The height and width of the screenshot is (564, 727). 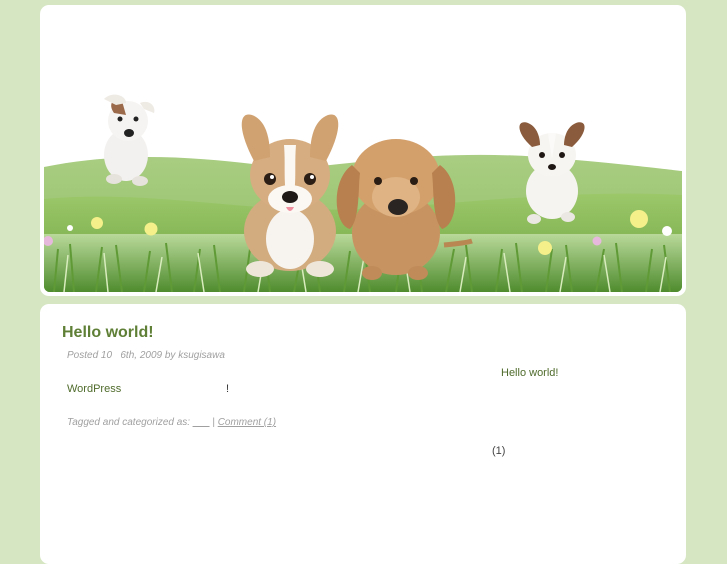 What do you see at coordinates (146, 355) in the screenshot?
I see `post-meta: Posted 10 6th, 2009 by ksugisawa` at bounding box center [146, 355].